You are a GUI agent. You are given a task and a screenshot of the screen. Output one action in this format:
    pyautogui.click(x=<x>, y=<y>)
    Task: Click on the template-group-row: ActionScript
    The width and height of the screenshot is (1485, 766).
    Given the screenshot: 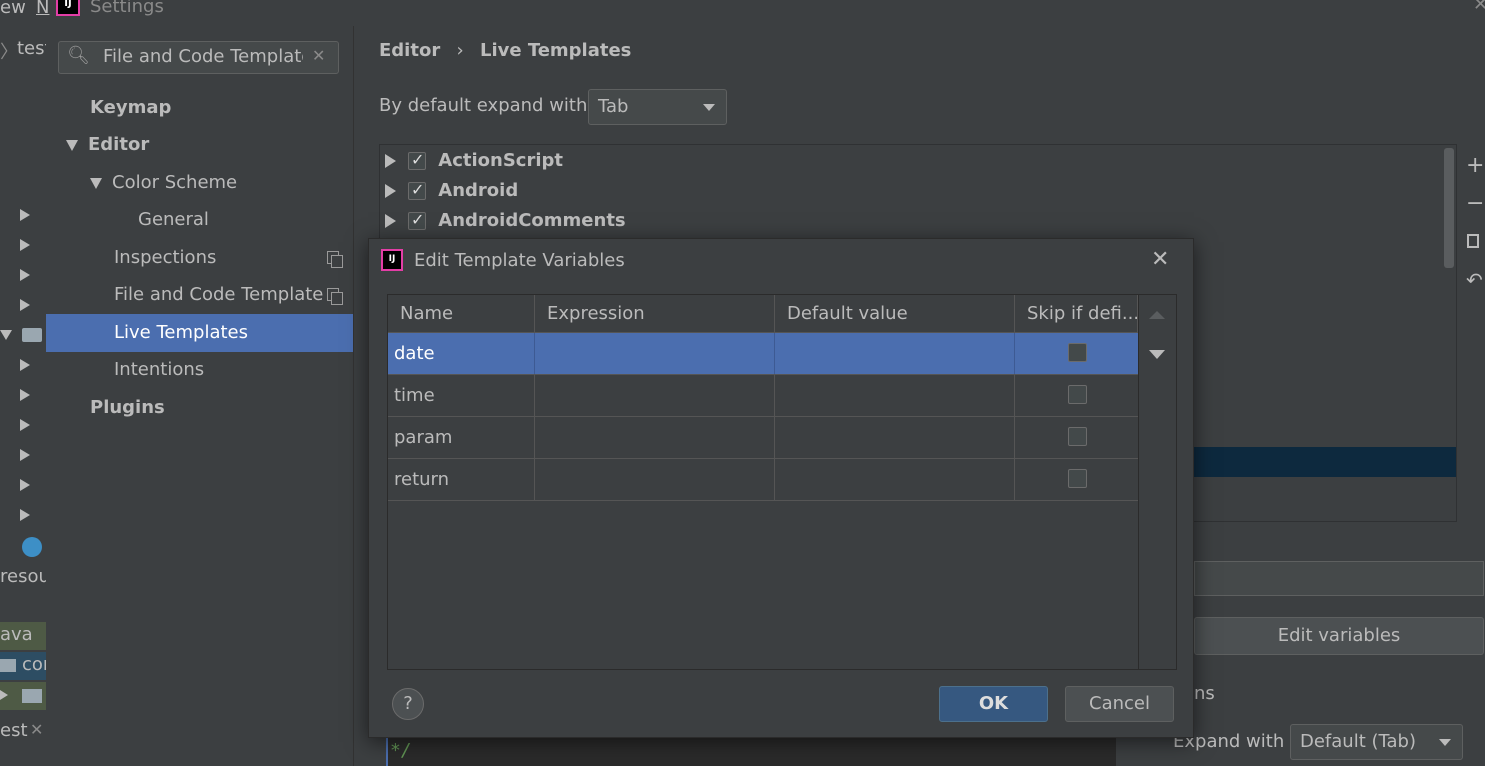 What is the action you would take?
    pyautogui.click(x=474, y=160)
    